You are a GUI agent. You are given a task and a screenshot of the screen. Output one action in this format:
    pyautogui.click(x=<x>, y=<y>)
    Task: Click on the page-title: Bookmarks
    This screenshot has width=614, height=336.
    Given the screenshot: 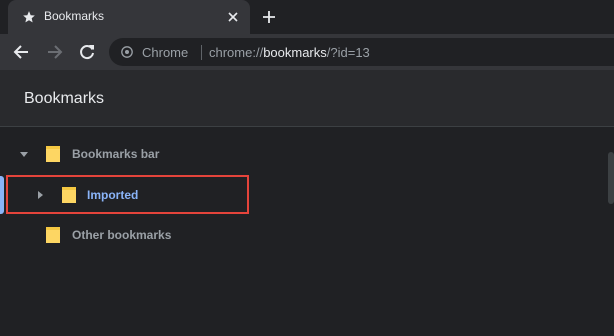 What is the action you would take?
    pyautogui.click(x=64, y=98)
    